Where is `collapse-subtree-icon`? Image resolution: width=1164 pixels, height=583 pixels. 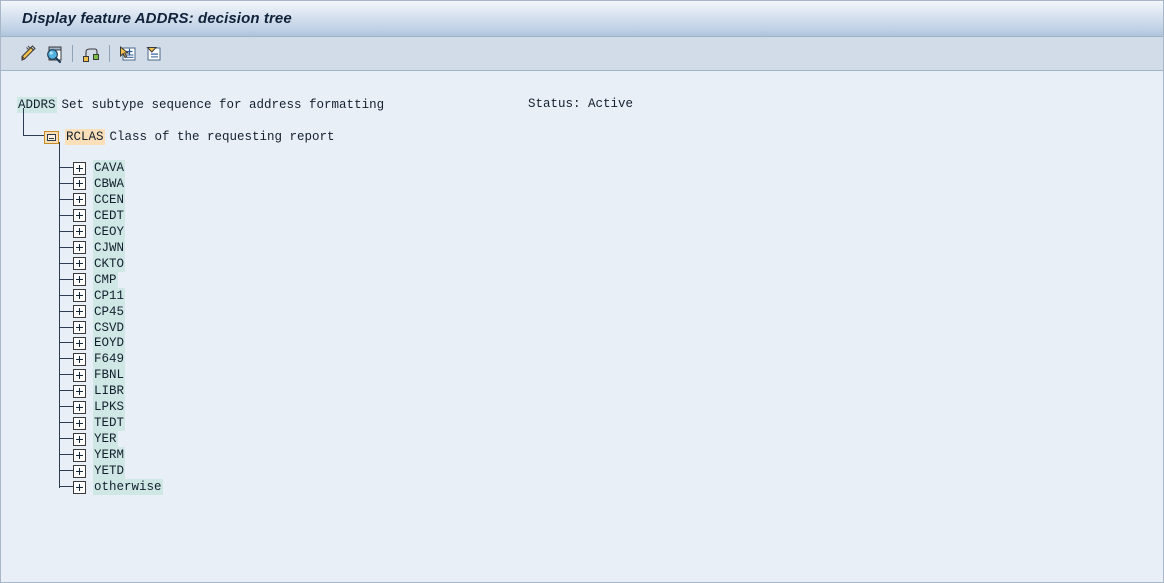
collapse-subtree-icon is located at coordinates (154, 54).